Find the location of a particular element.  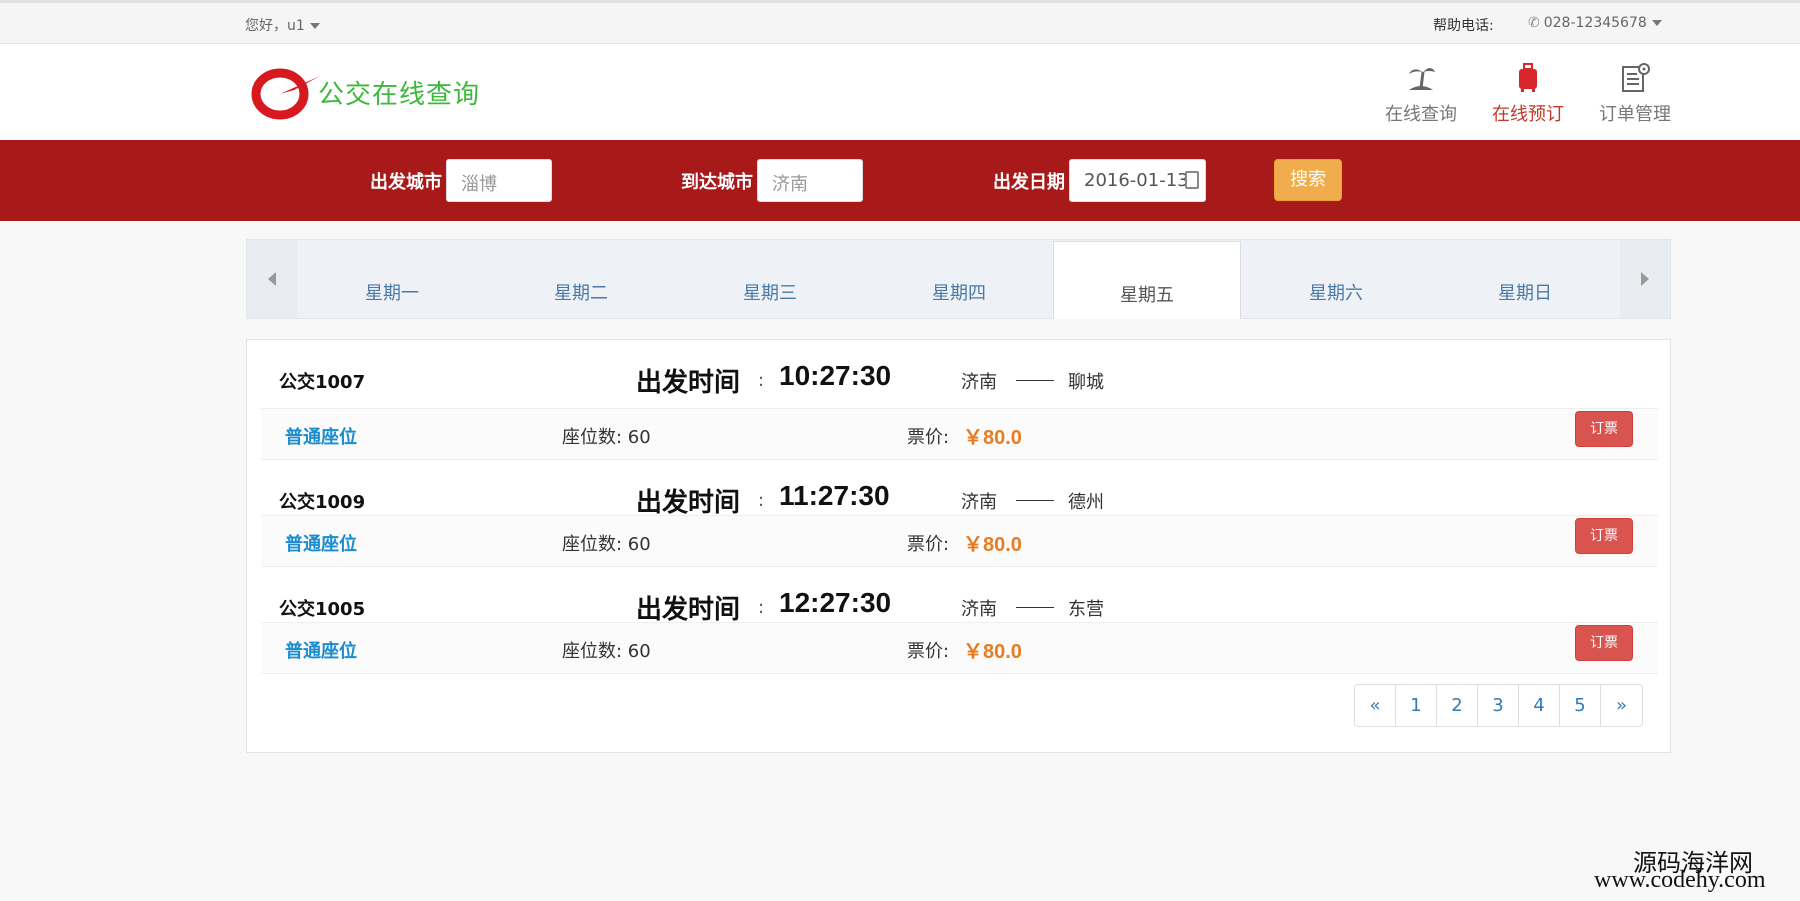

from-city-input: 淄博 is located at coordinates (499, 180).